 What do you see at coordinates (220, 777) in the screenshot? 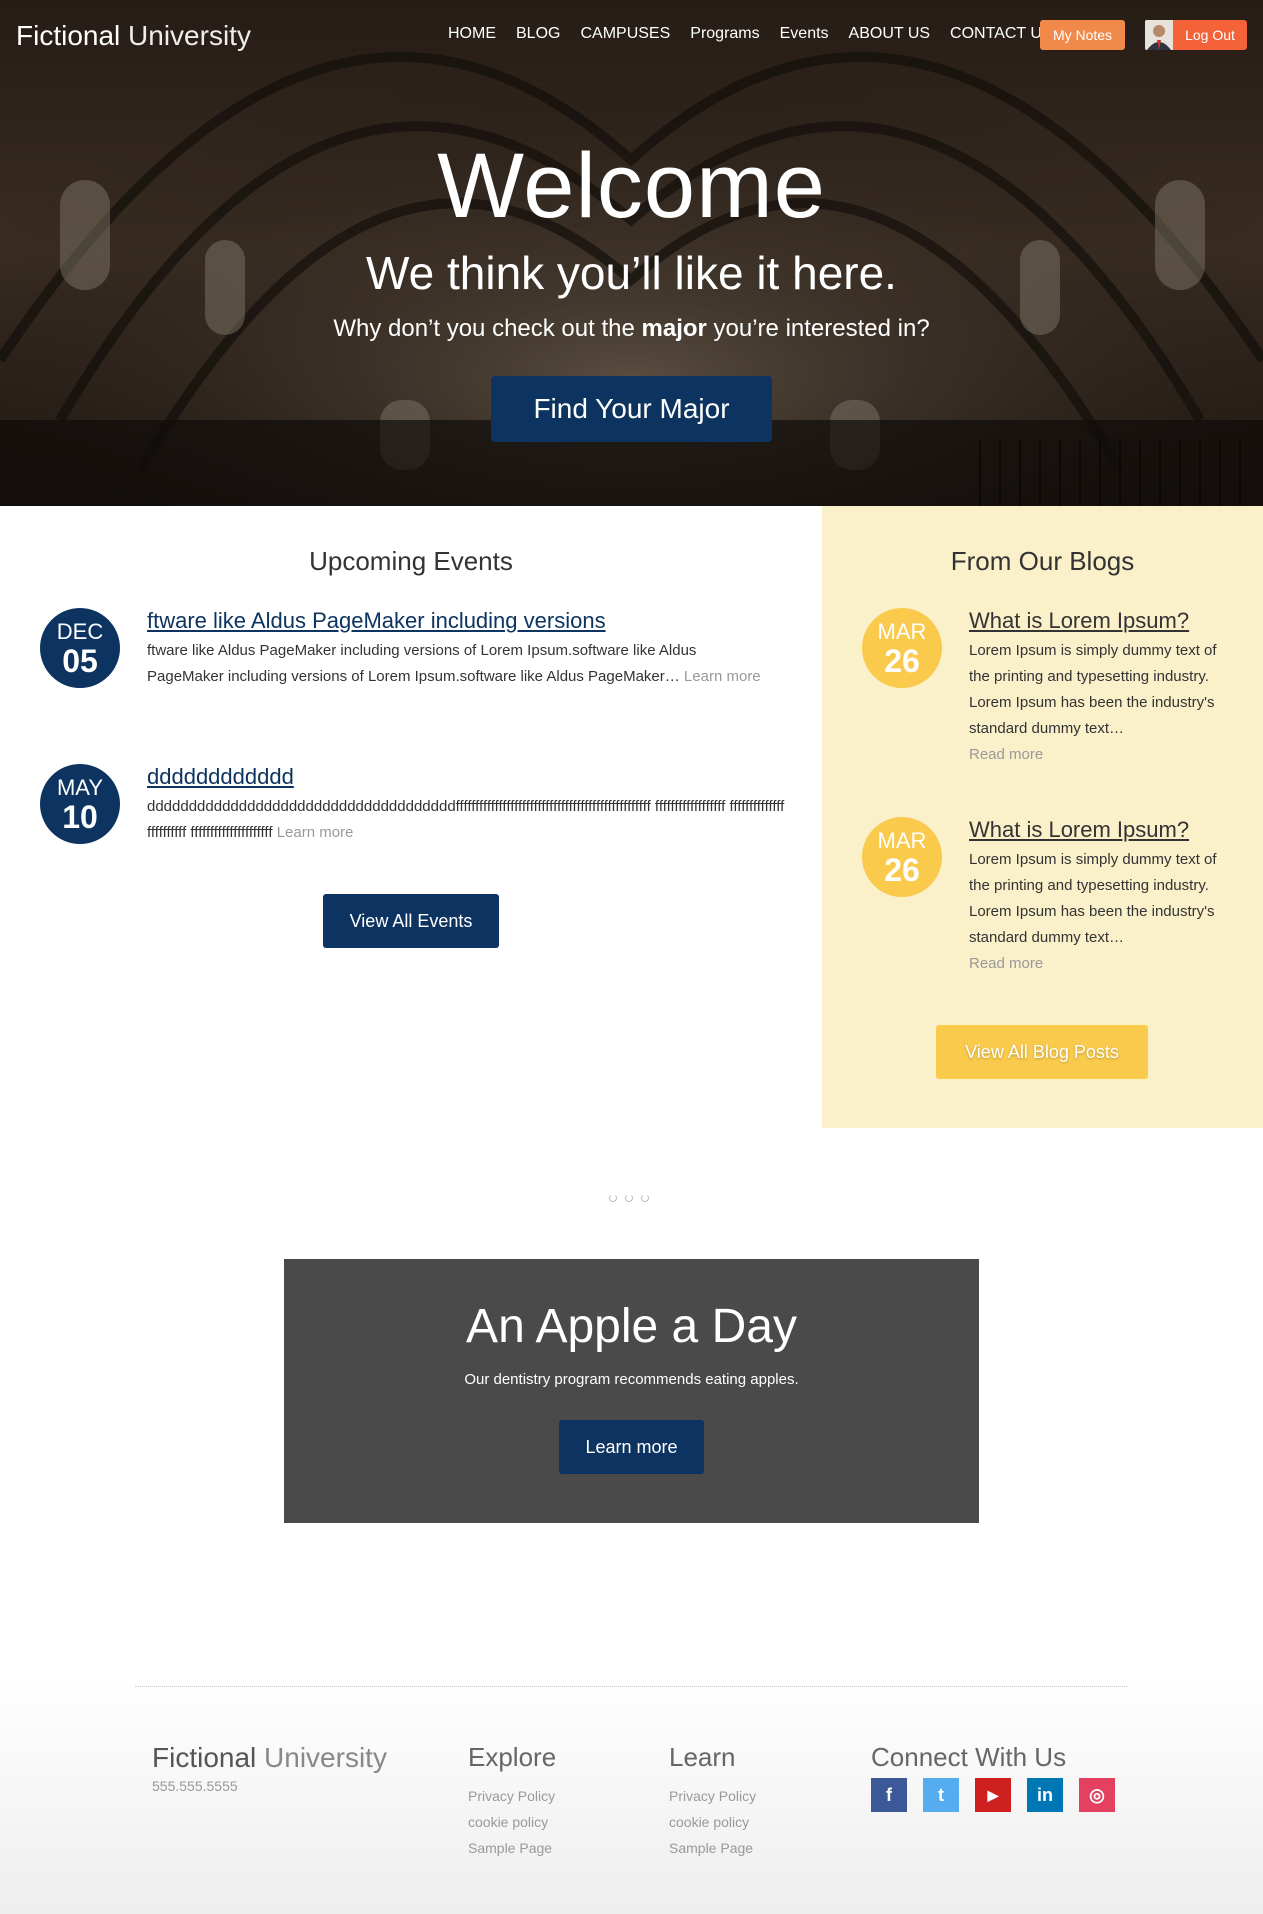
I see `event-title-link: dddddddddddd` at bounding box center [220, 777].